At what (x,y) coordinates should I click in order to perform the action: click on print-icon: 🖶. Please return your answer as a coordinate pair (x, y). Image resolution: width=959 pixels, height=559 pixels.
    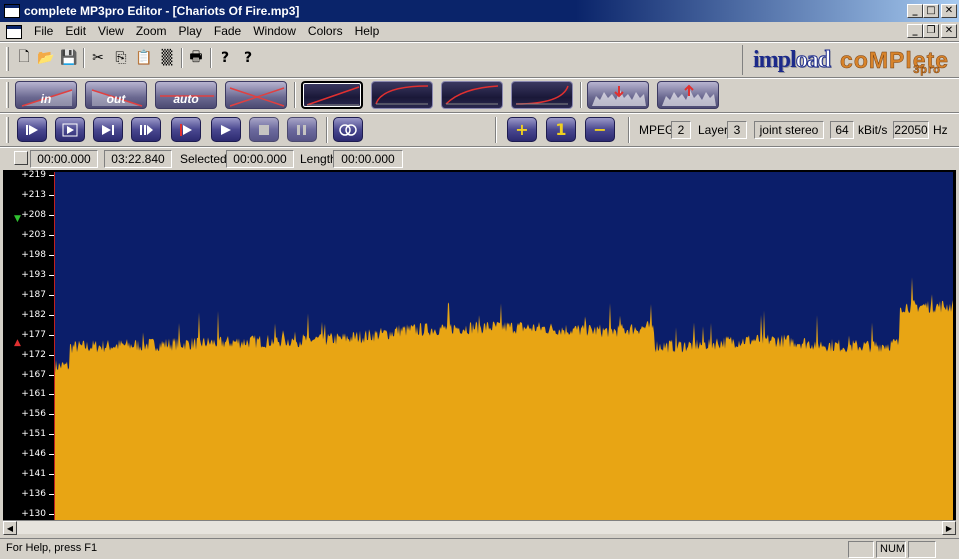
    Looking at the image, I should click on (196, 58).